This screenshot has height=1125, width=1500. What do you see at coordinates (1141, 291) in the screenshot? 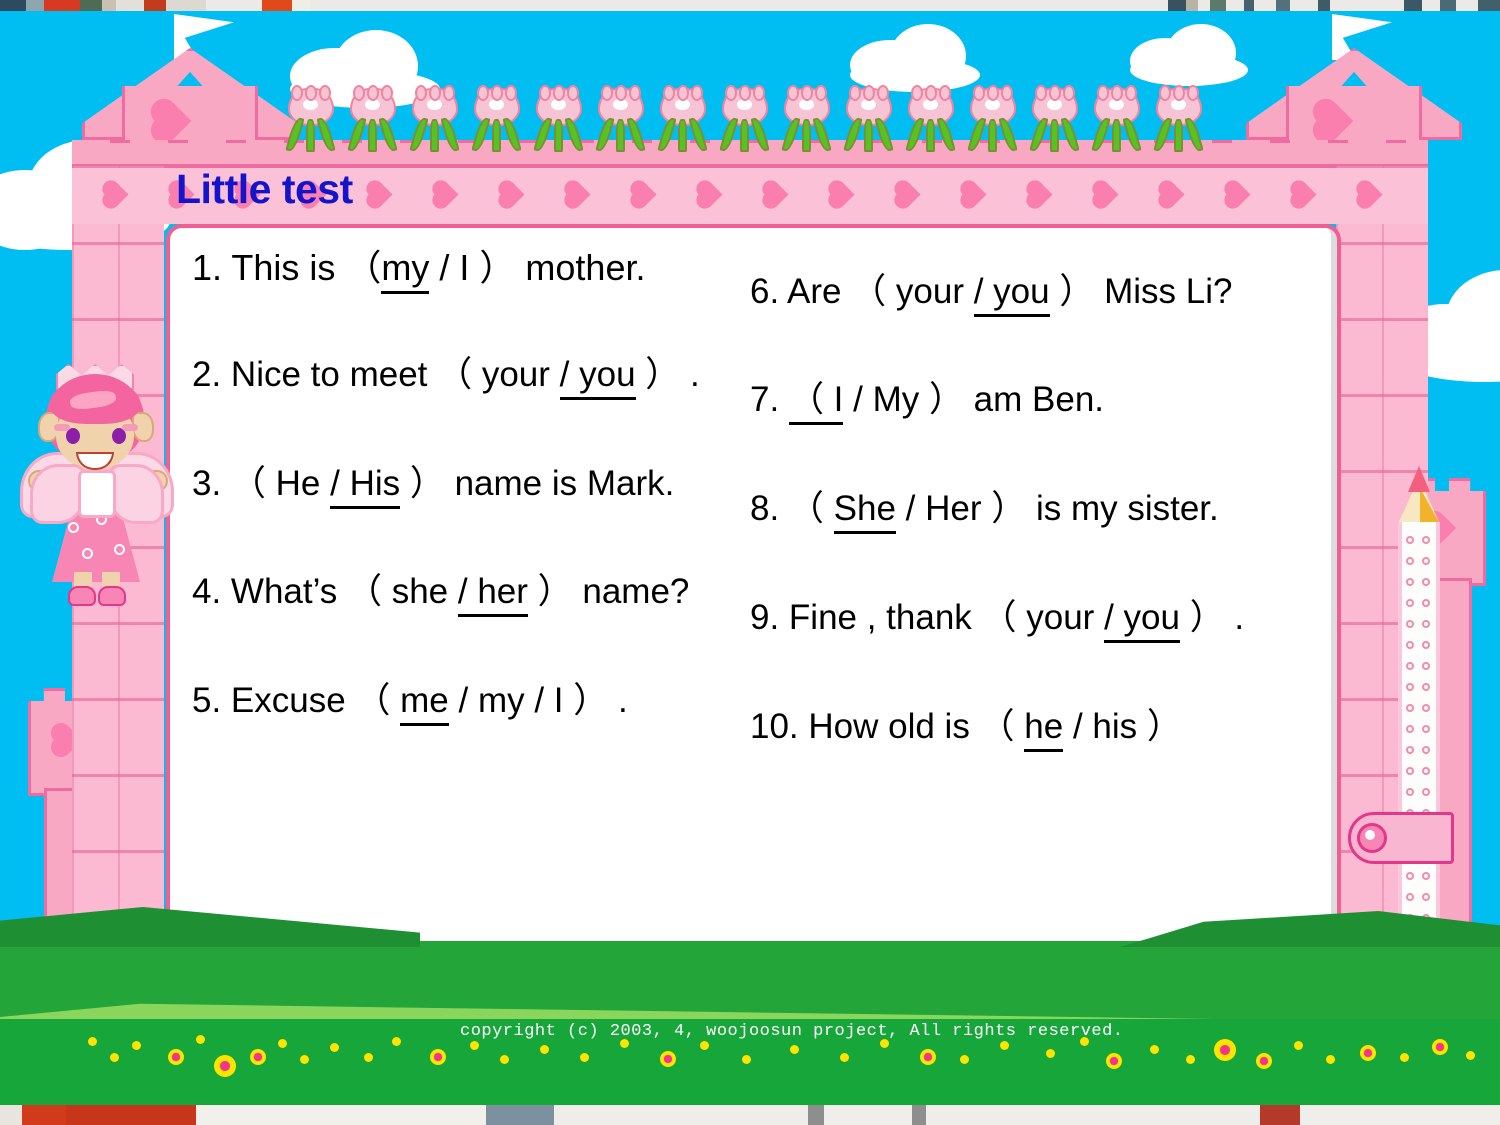
I see `question-text: ） Miss Li?` at bounding box center [1141, 291].